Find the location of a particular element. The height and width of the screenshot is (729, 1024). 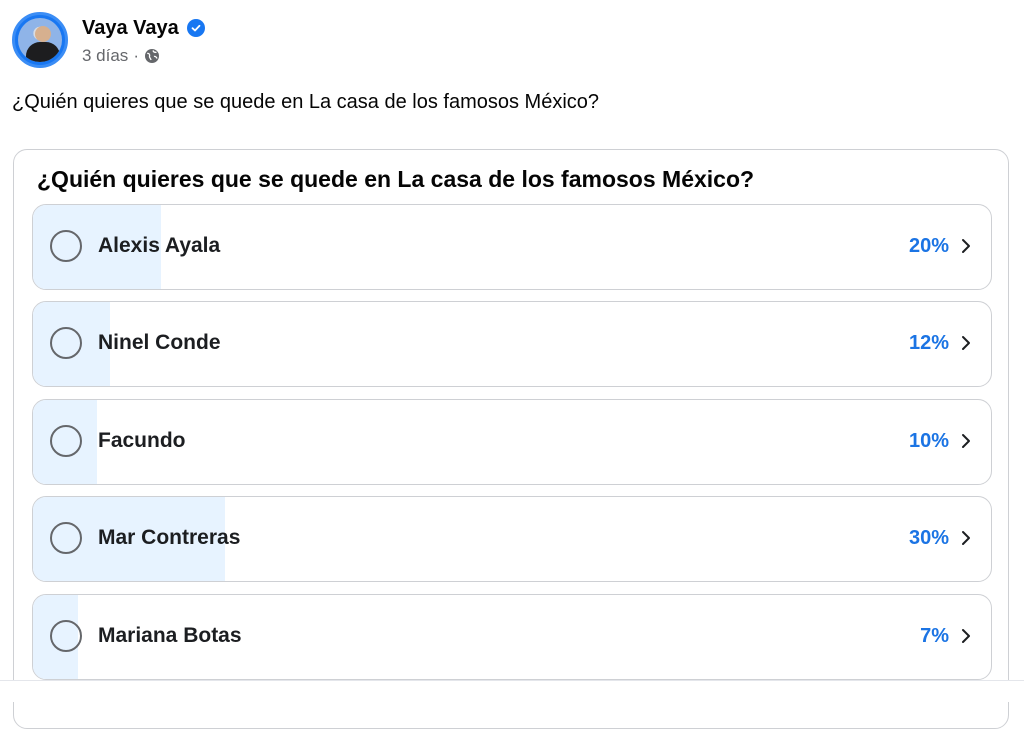

author-name-row: Vaya Vaya is located at coordinates (143, 28).